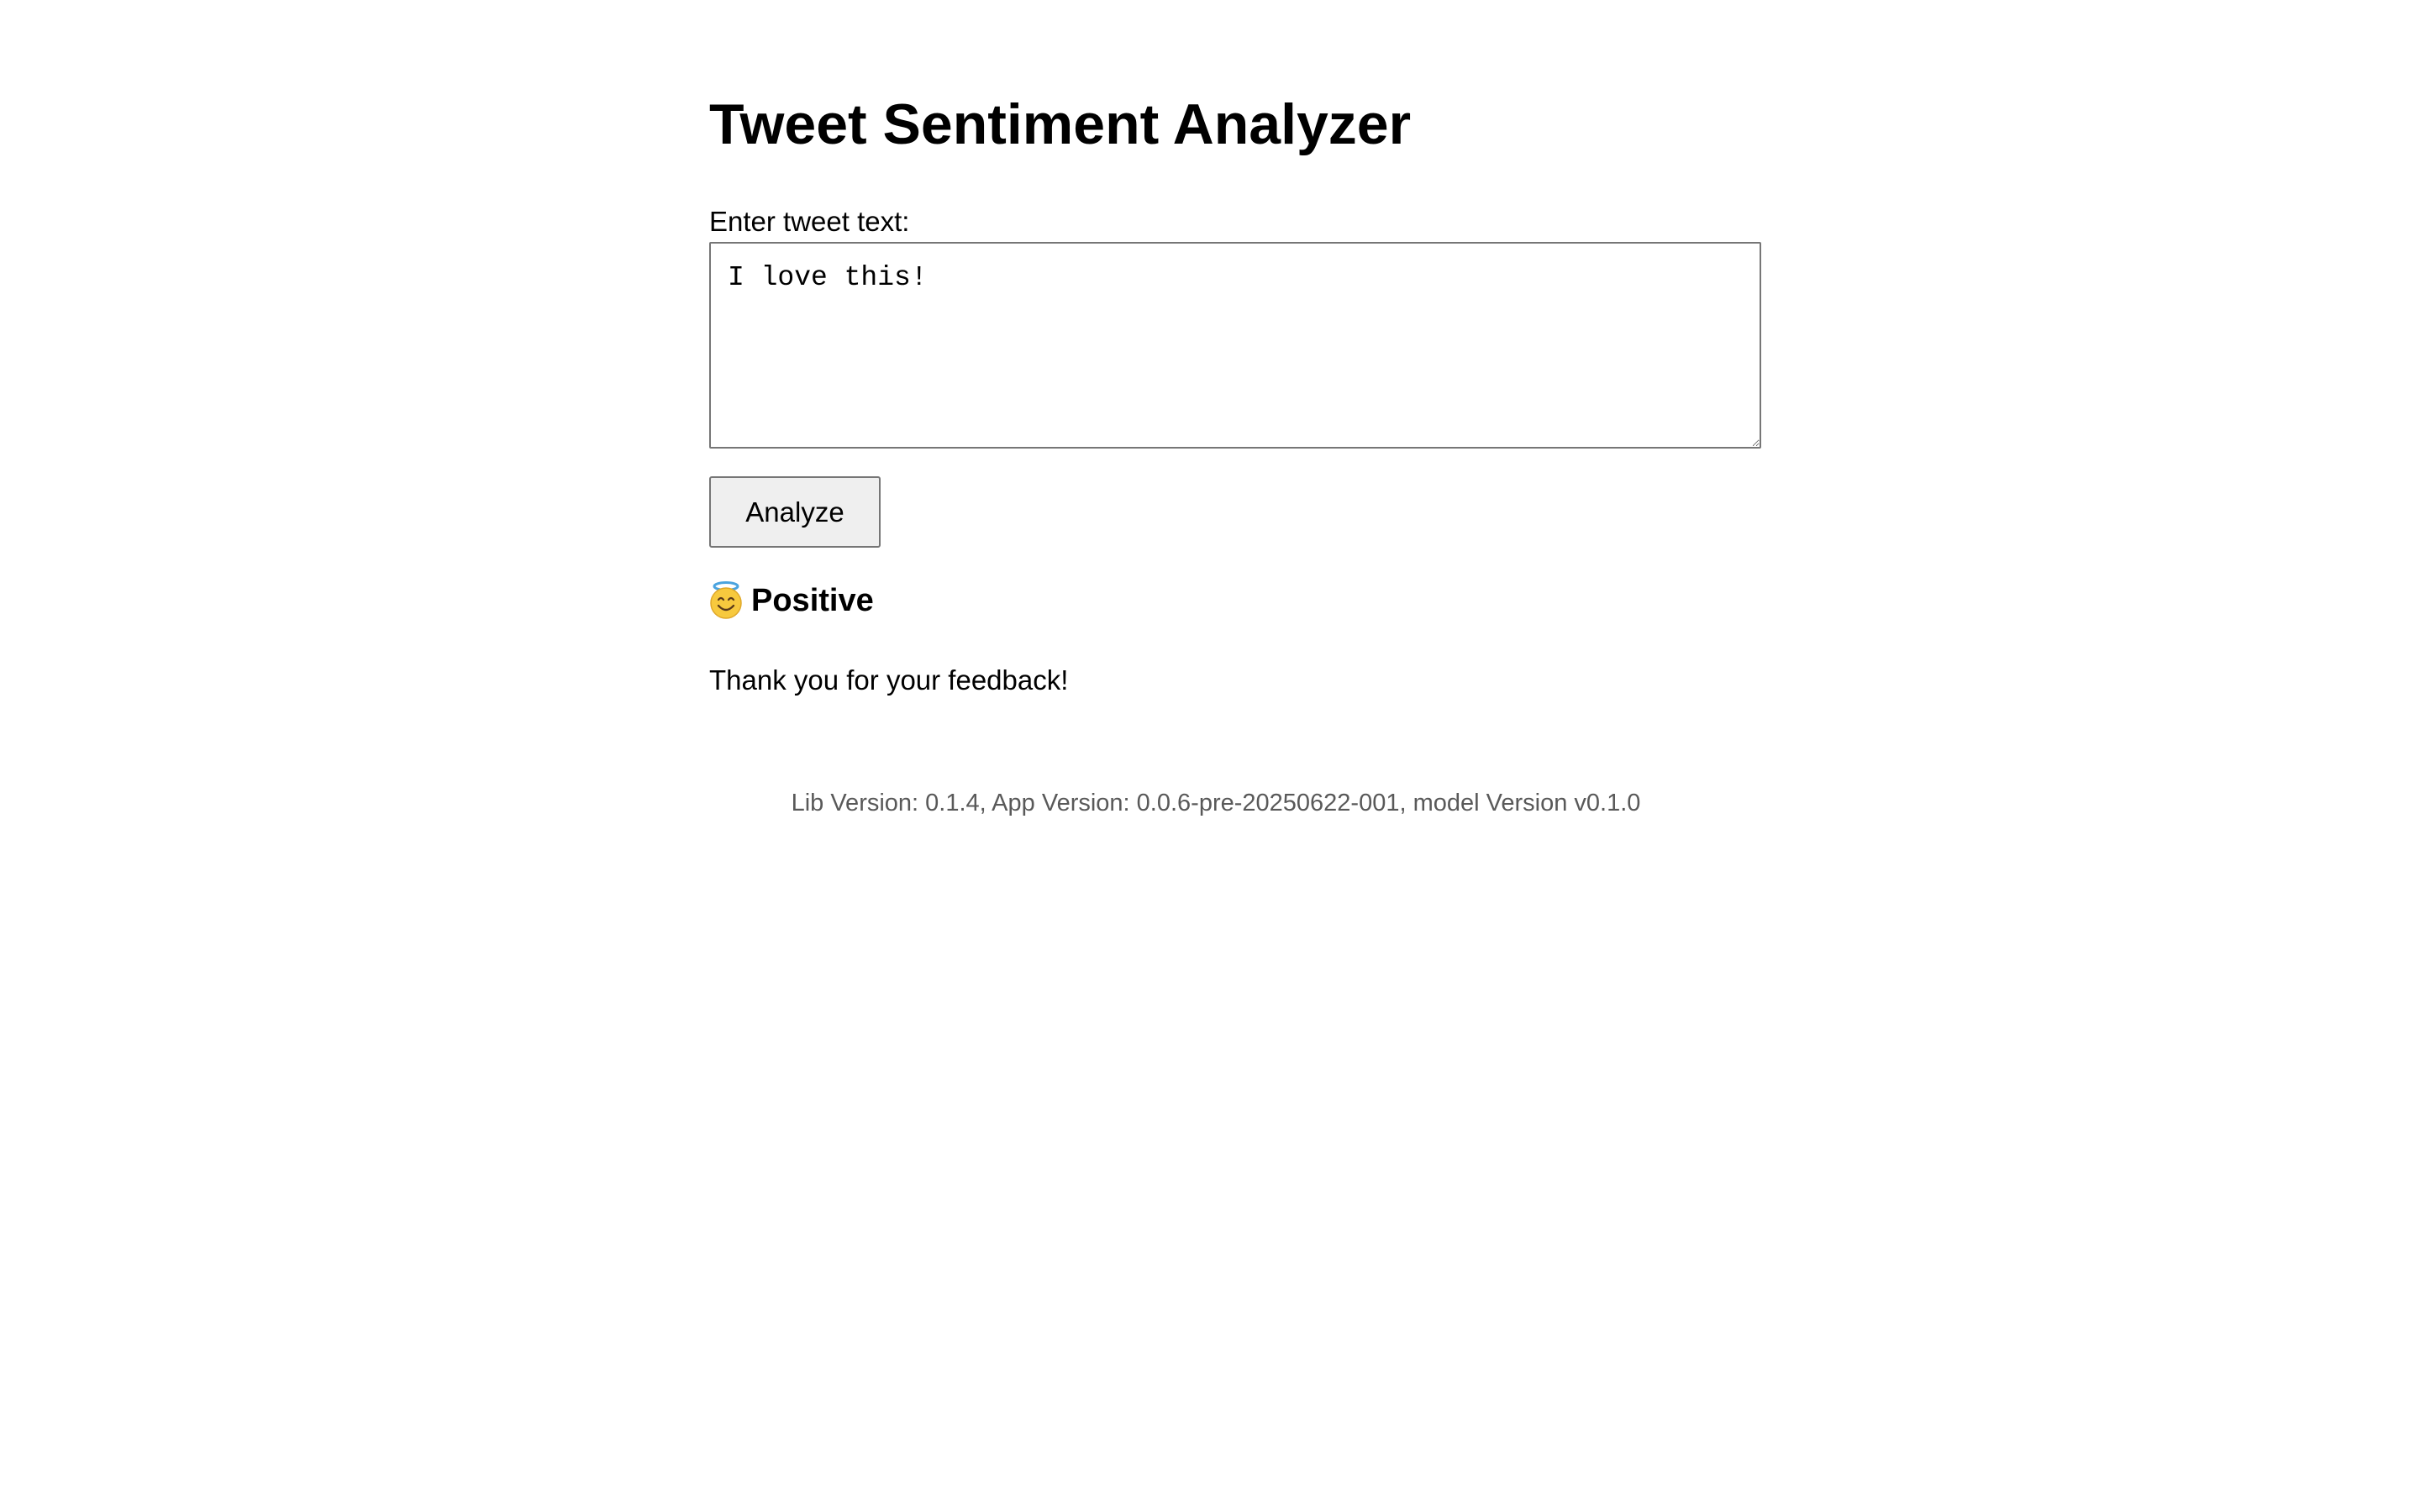  I want to click on tweet-text-input, so click(1235, 345).